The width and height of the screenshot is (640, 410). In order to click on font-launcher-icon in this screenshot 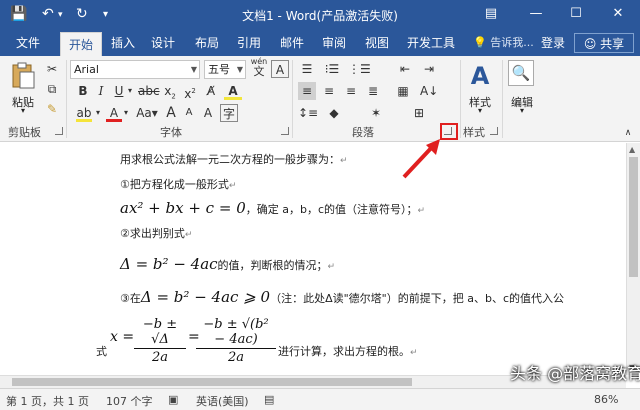, I will do `click(285, 131)`.